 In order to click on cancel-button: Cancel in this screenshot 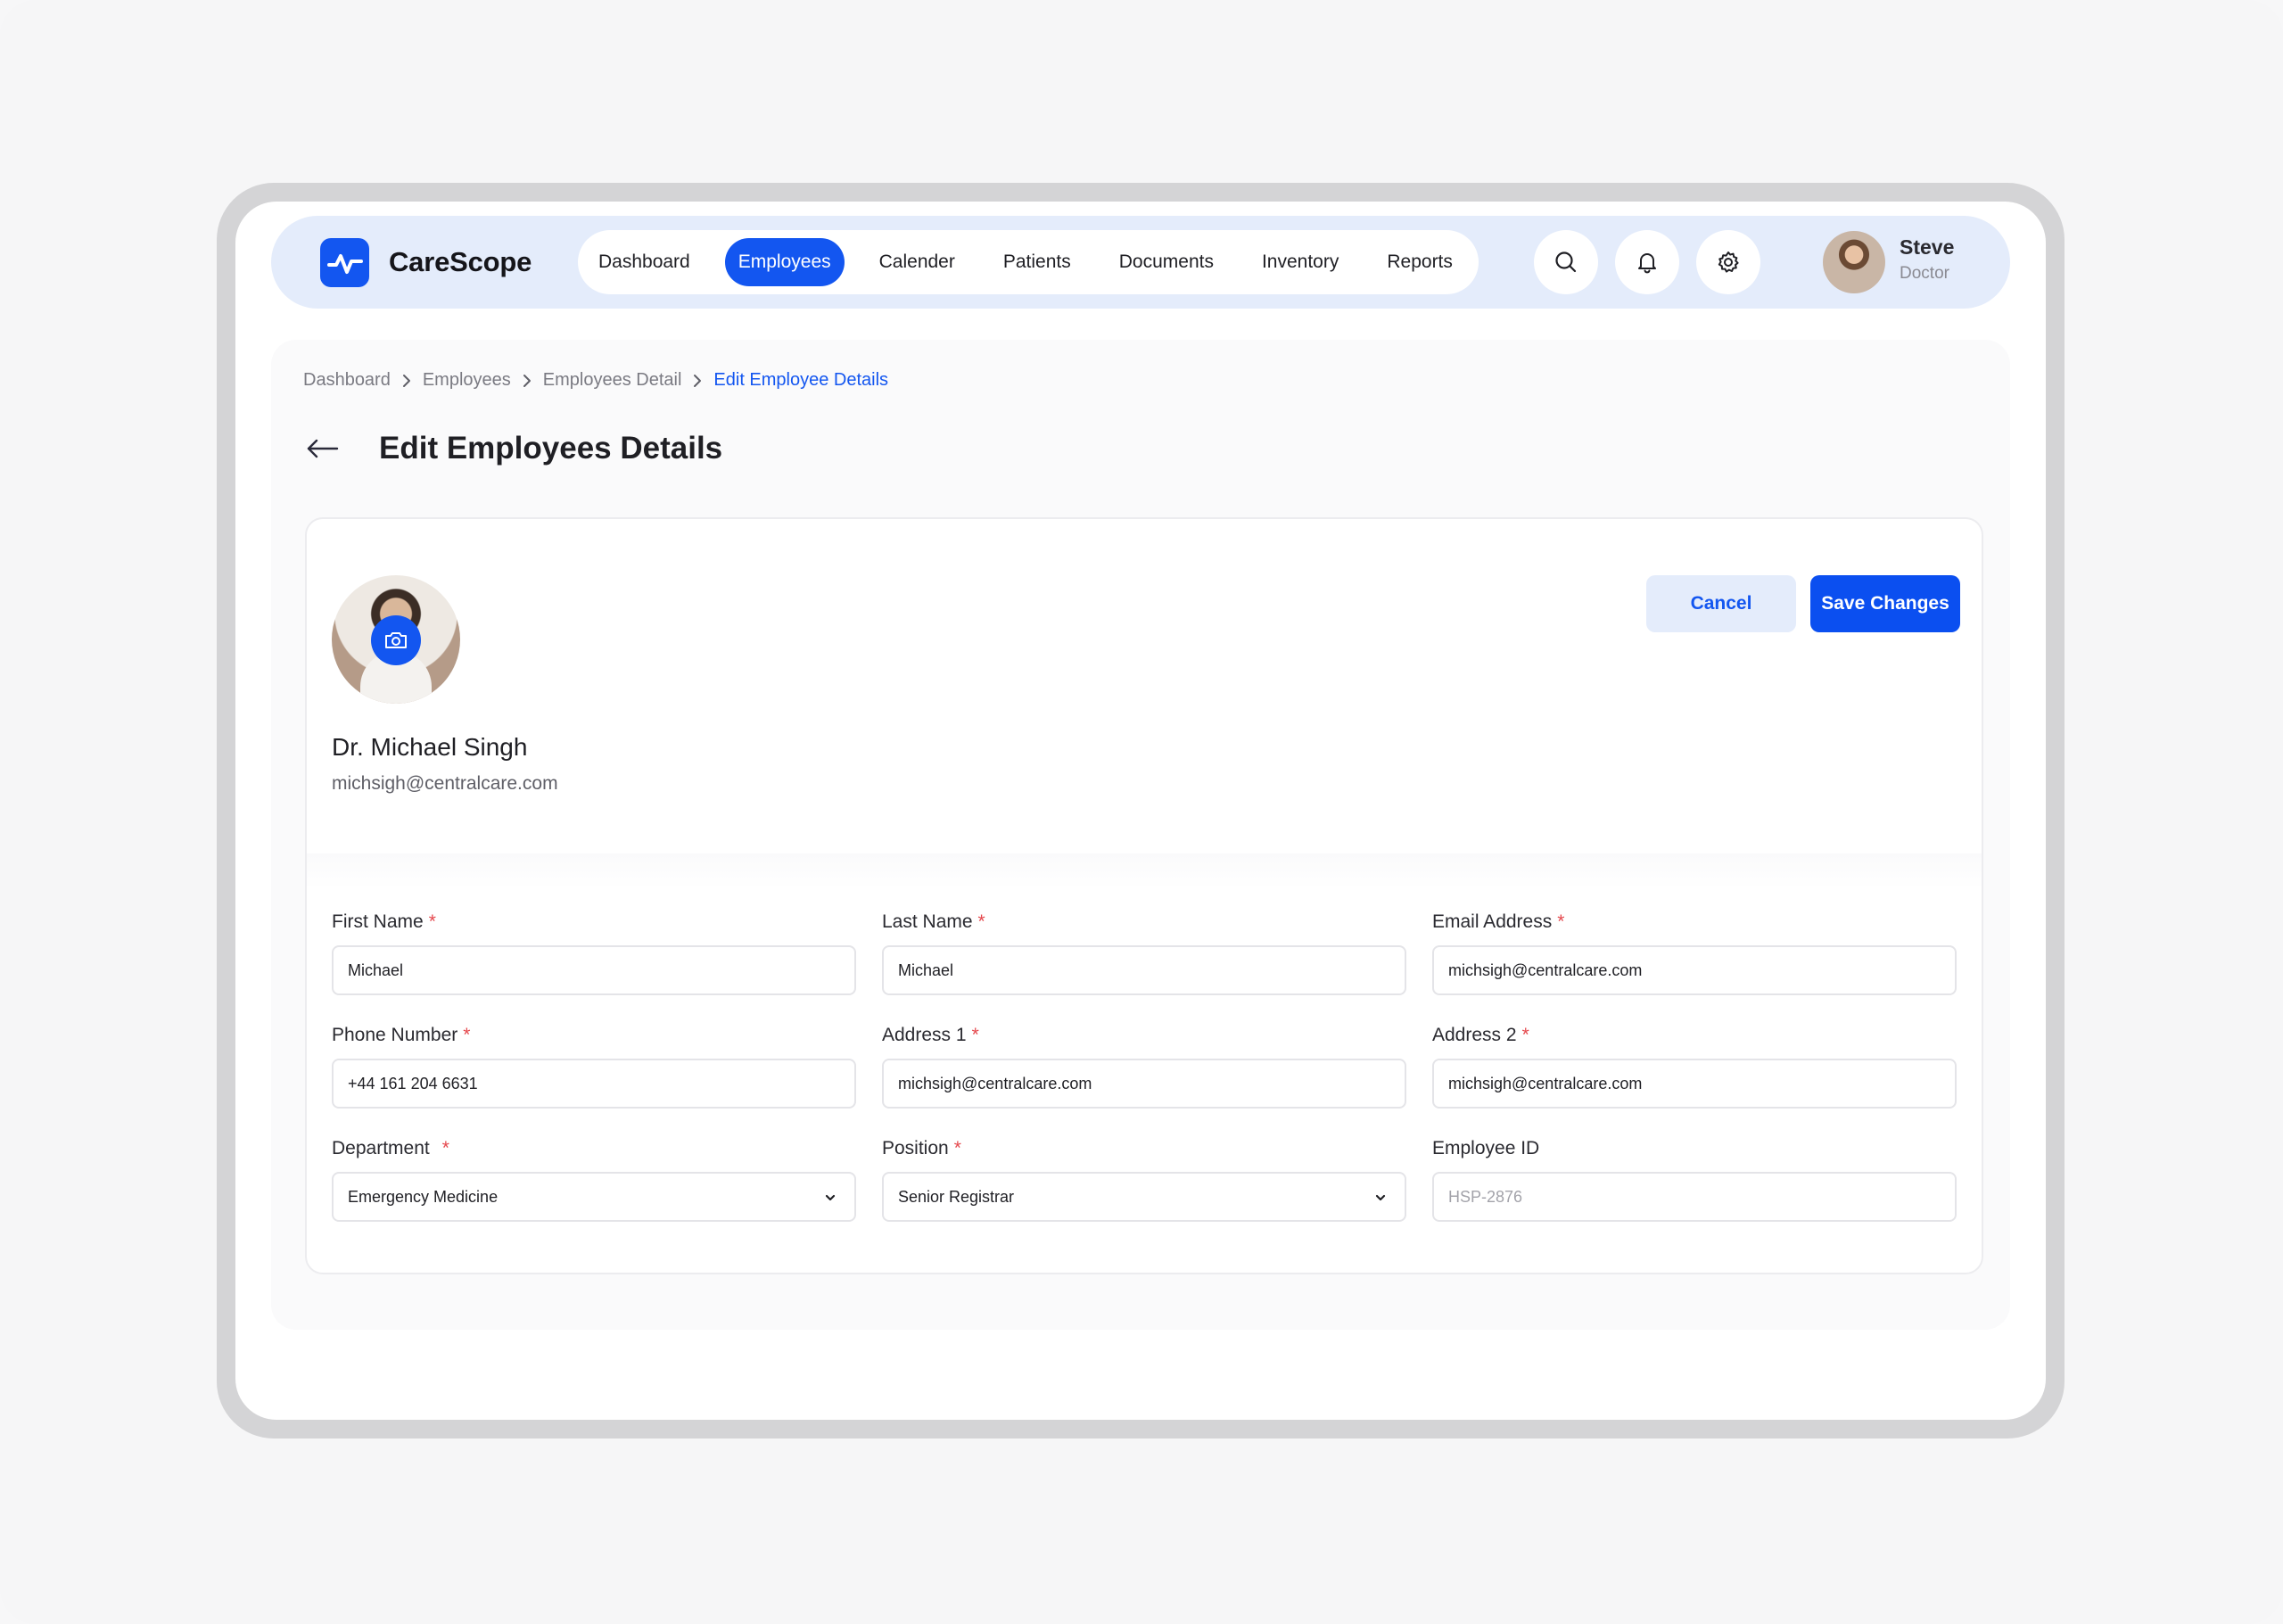, I will do `click(1721, 603)`.